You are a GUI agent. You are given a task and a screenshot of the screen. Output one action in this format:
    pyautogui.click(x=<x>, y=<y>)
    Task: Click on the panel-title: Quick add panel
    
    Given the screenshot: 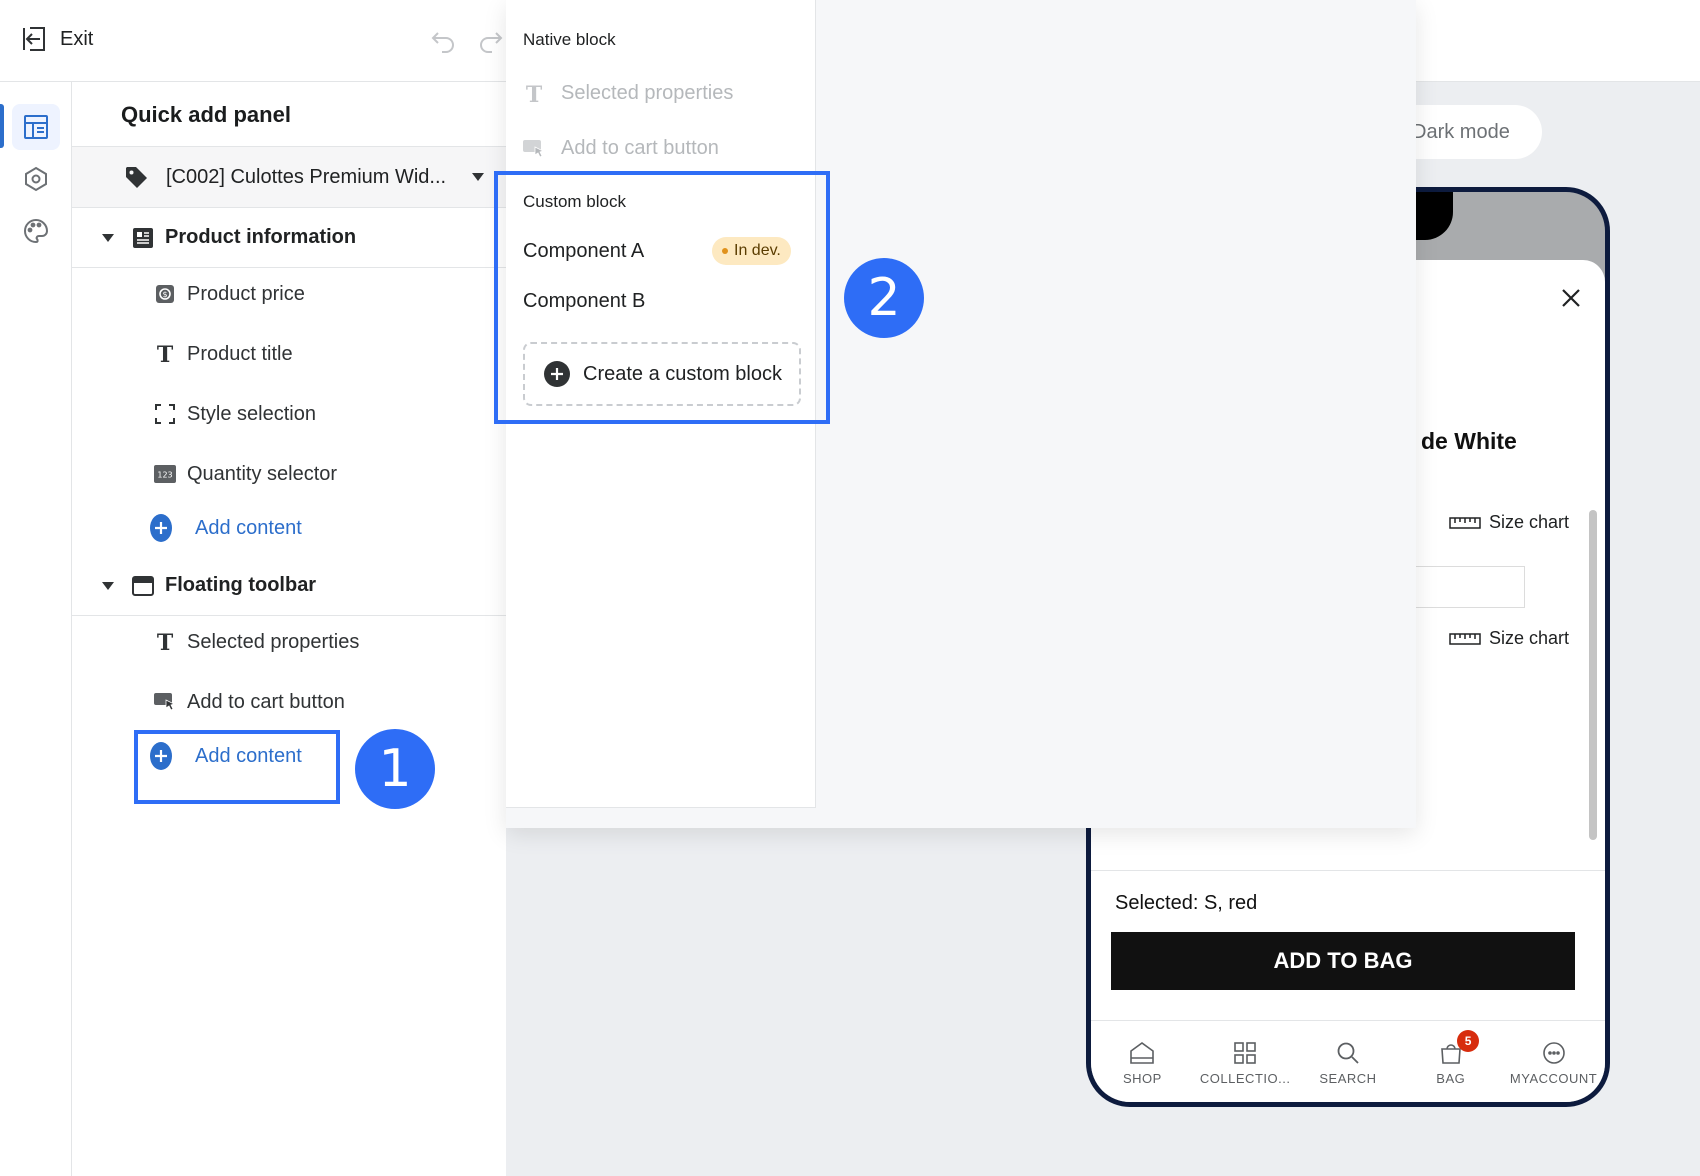 What is the action you would take?
    pyautogui.click(x=206, y=114)
    